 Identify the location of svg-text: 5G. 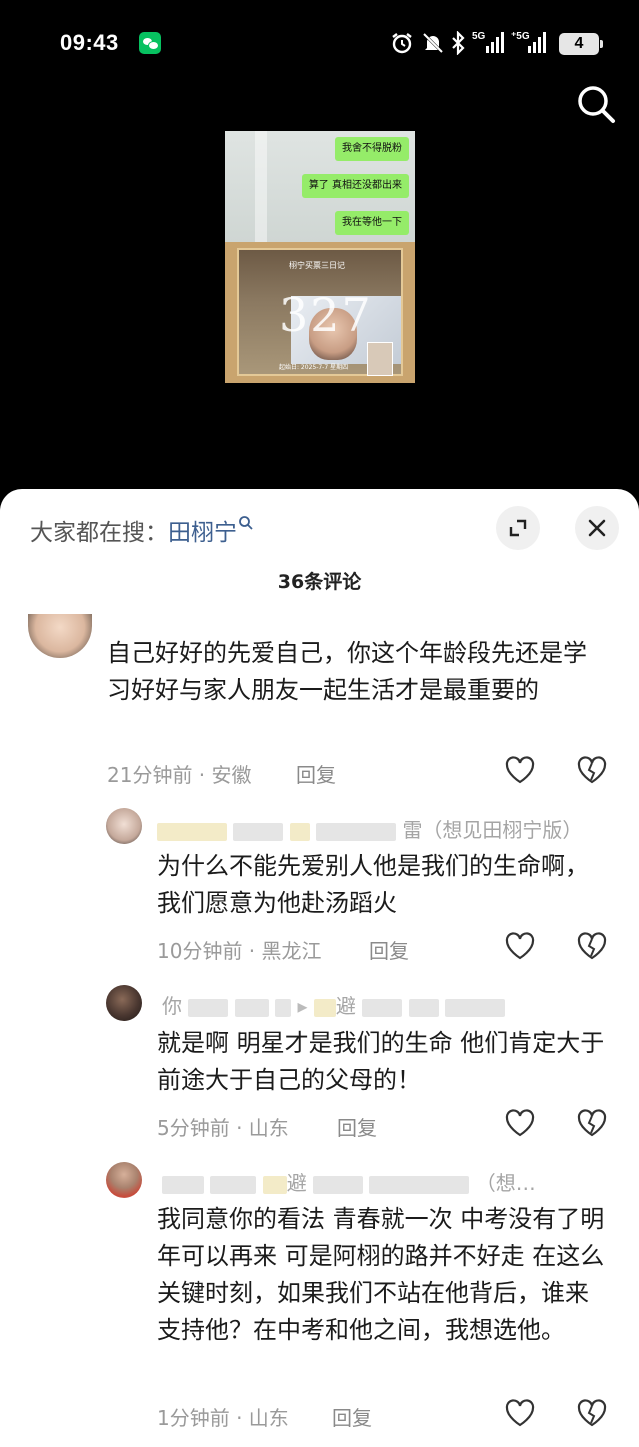
(479, 36).